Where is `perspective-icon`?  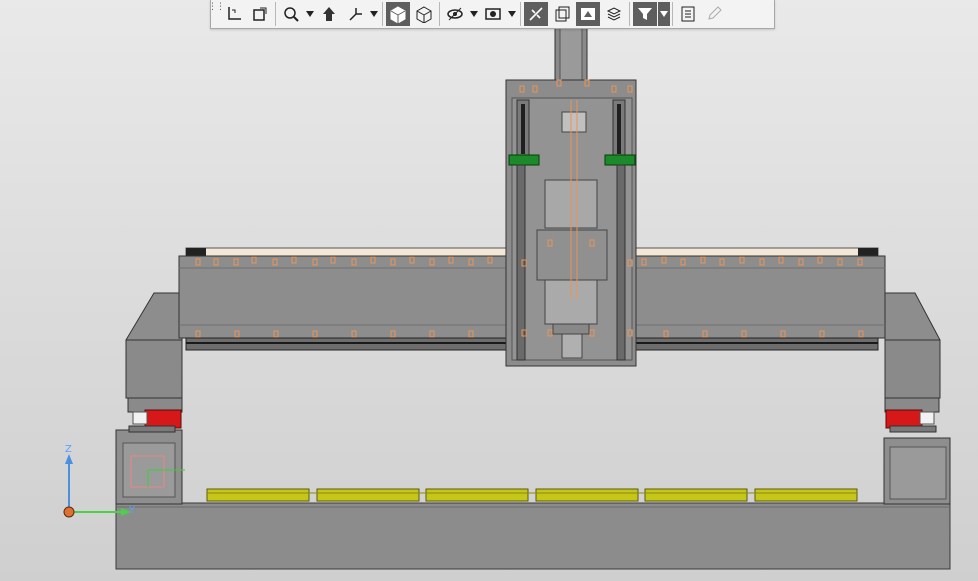 perspective-icon is located at coordinates (493, 14).